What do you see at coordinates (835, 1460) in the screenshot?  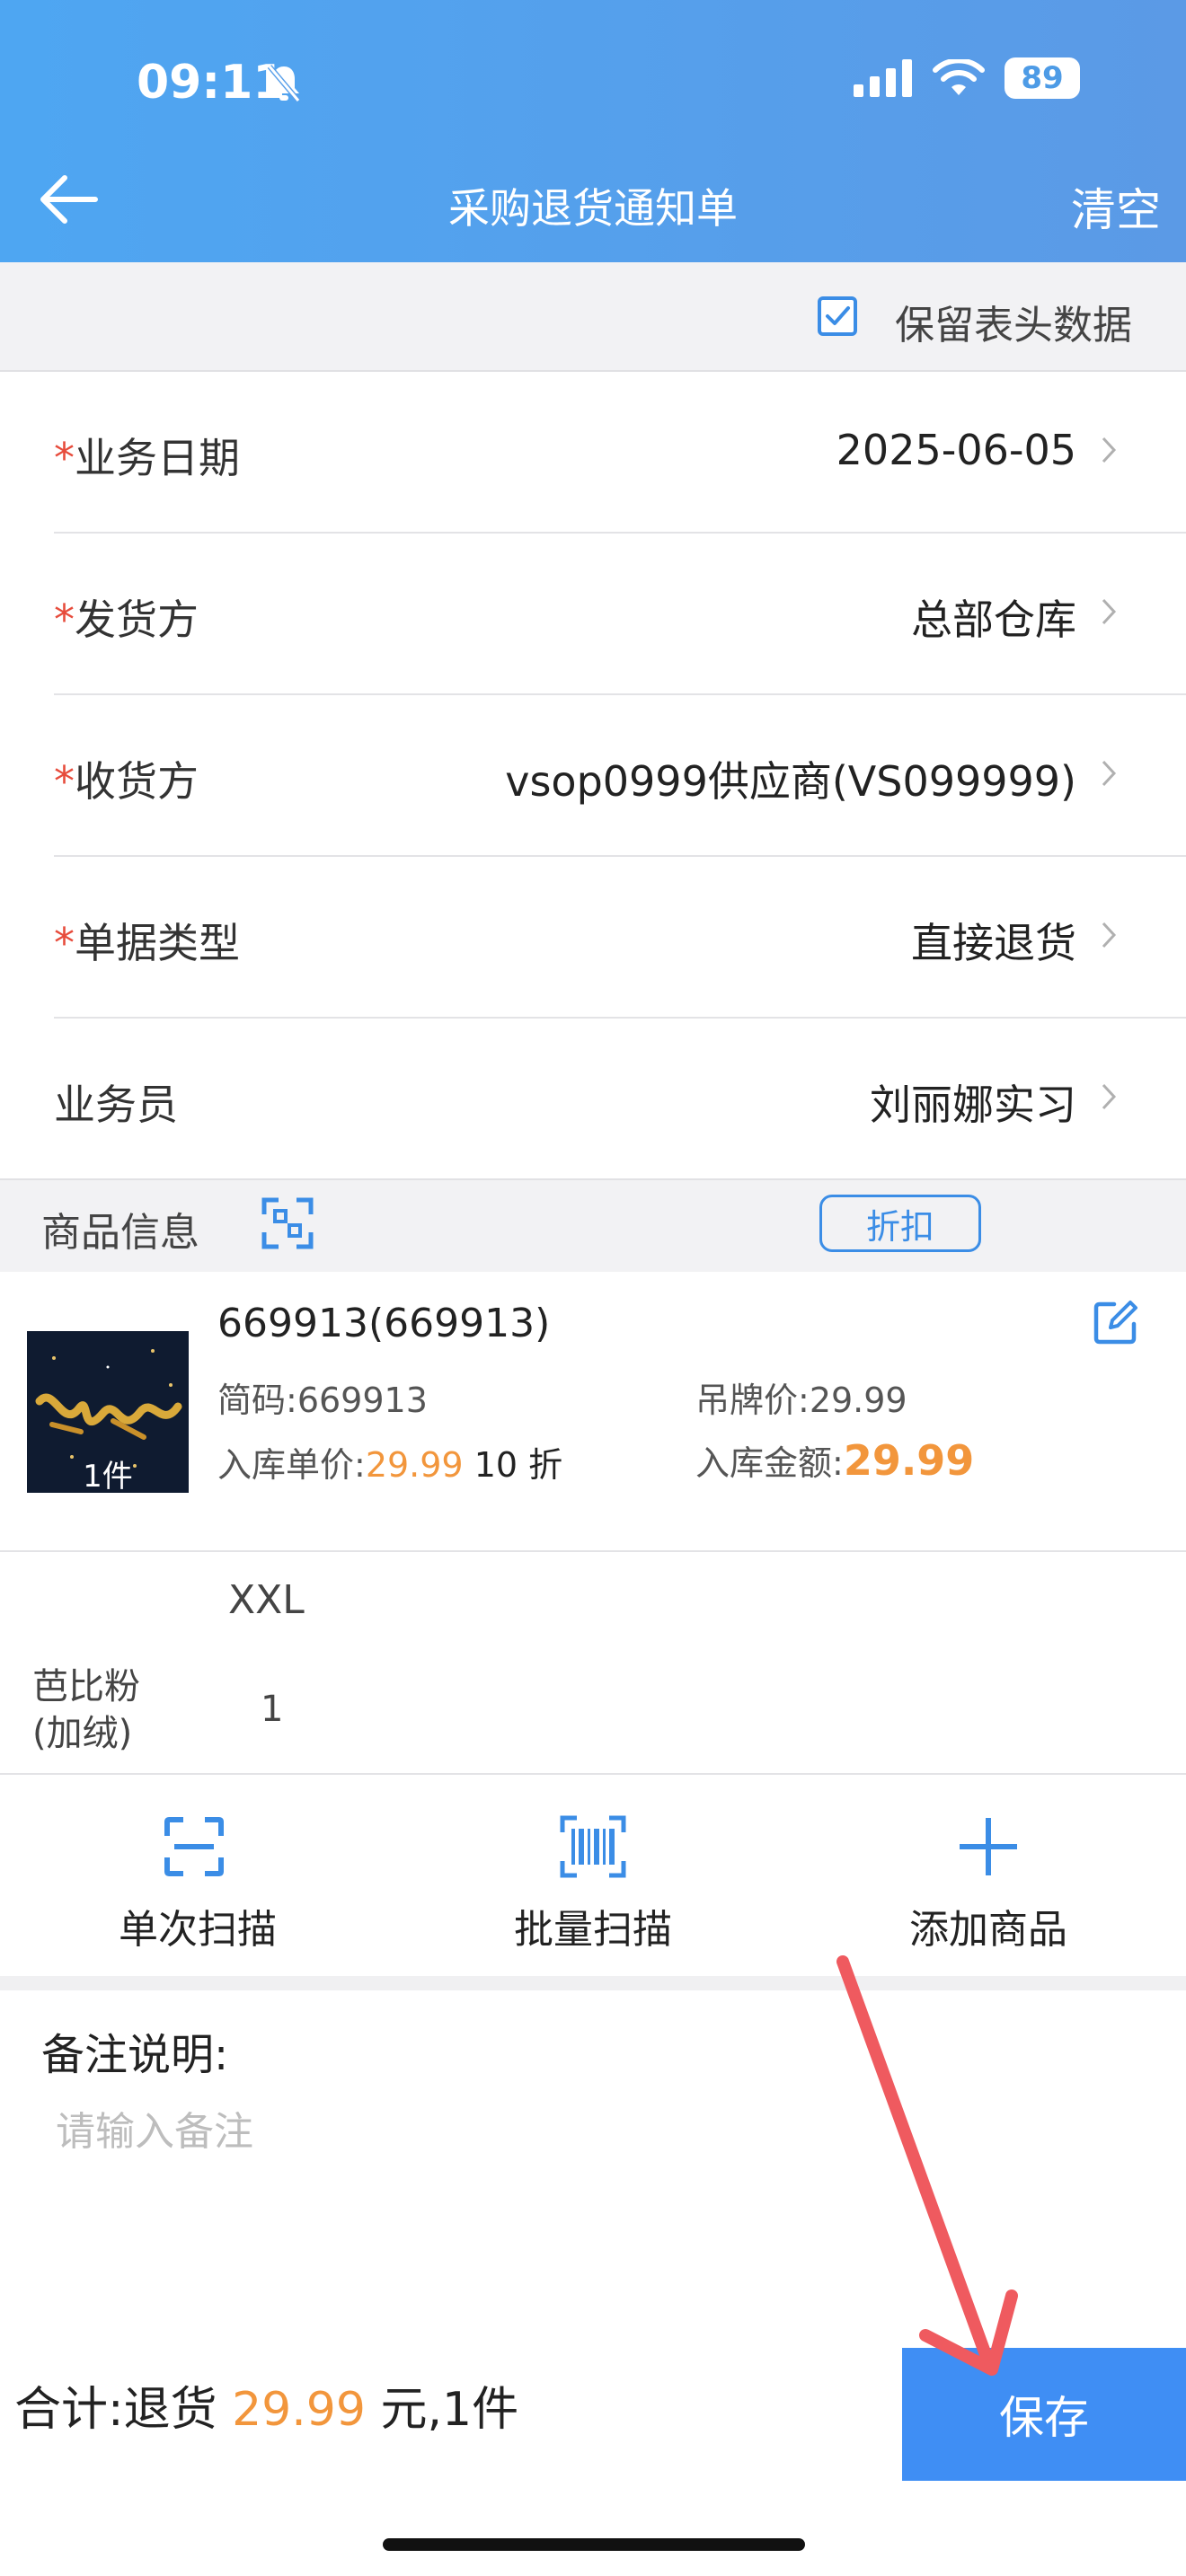 I see `product-in-amount: 入库金额:29.99` at bounding box center [835, 1460].